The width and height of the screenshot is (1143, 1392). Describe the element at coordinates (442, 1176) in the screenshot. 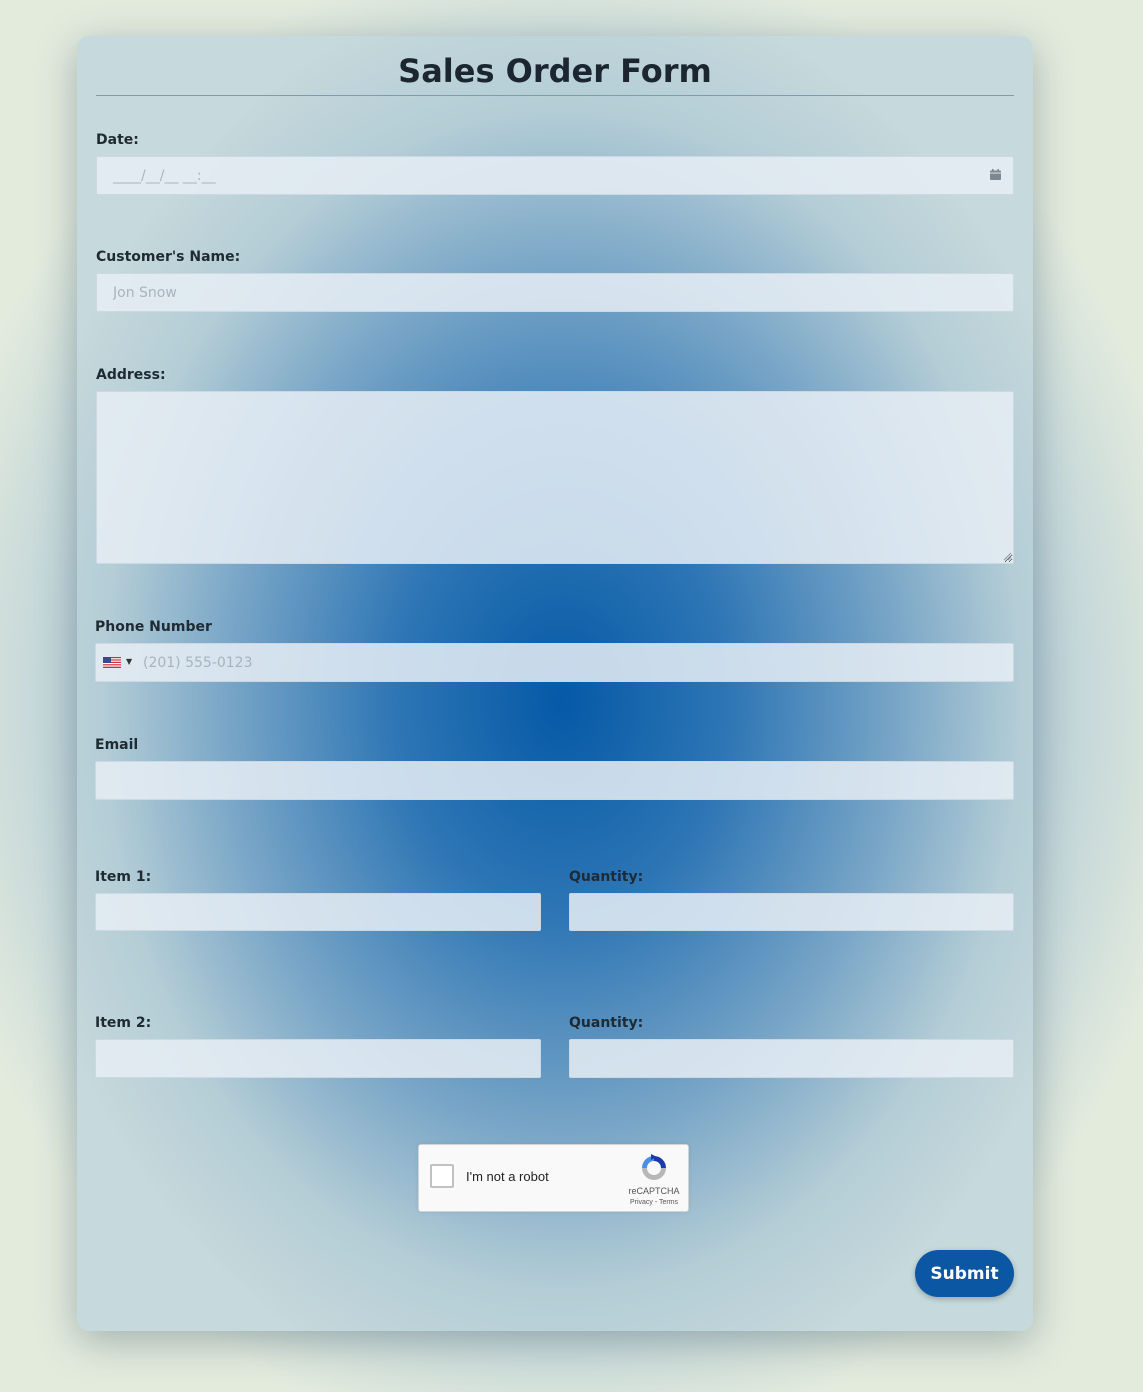

I see `recaptcha-checkbox` at that location.